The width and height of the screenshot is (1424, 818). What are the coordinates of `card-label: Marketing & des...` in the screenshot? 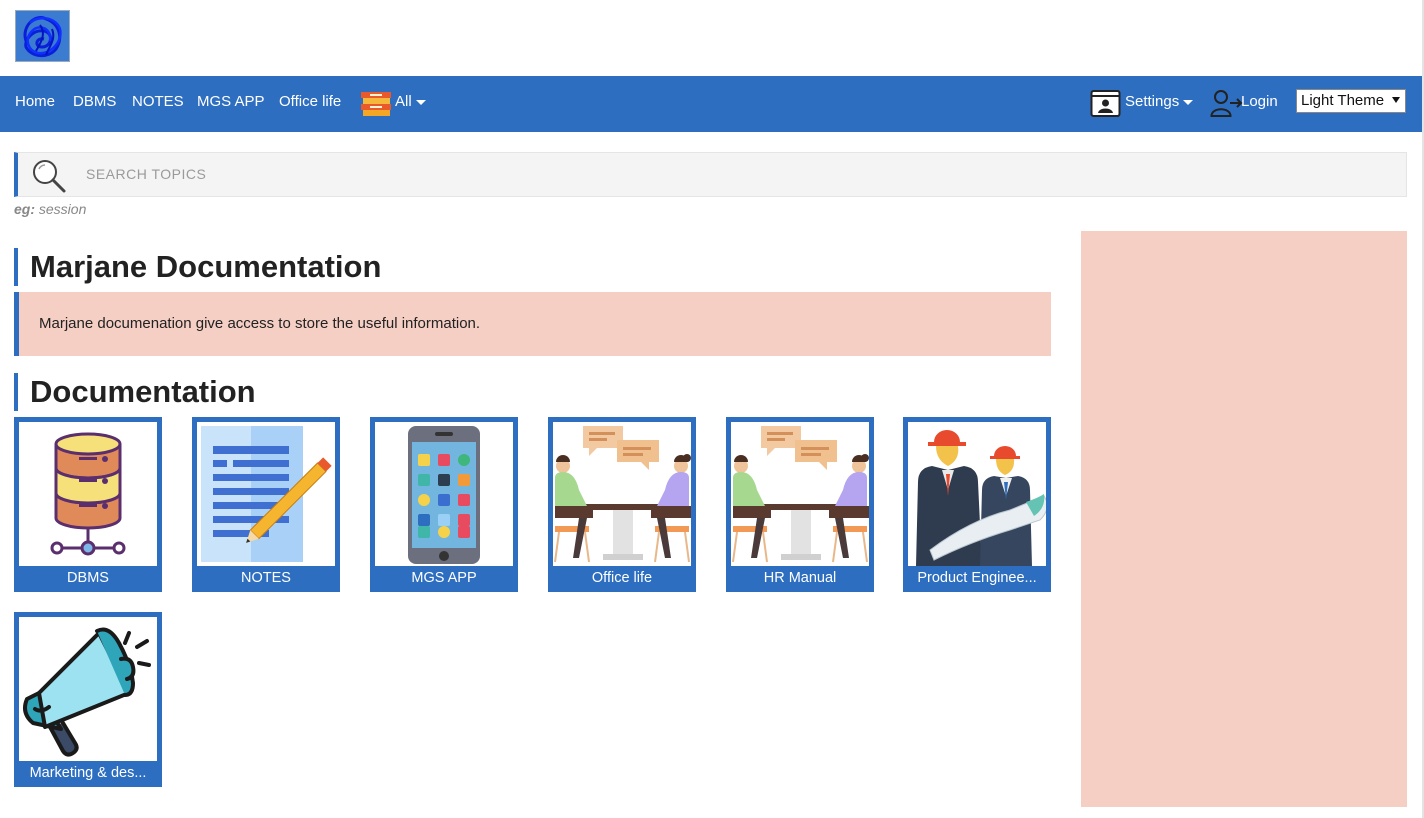 It's located at (88, 773).